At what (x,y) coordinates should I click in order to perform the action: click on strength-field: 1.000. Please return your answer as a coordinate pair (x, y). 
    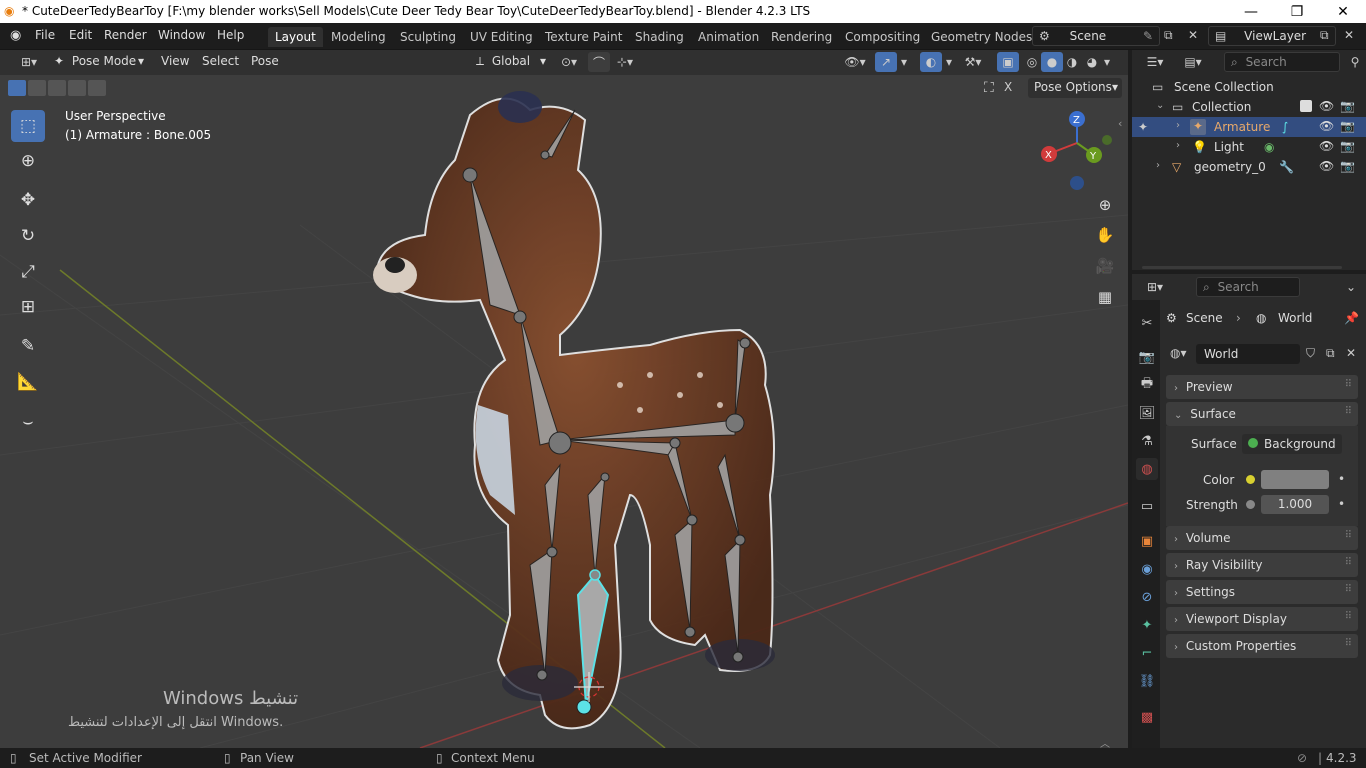
    Looking at the image, I should click on (1295, 504).